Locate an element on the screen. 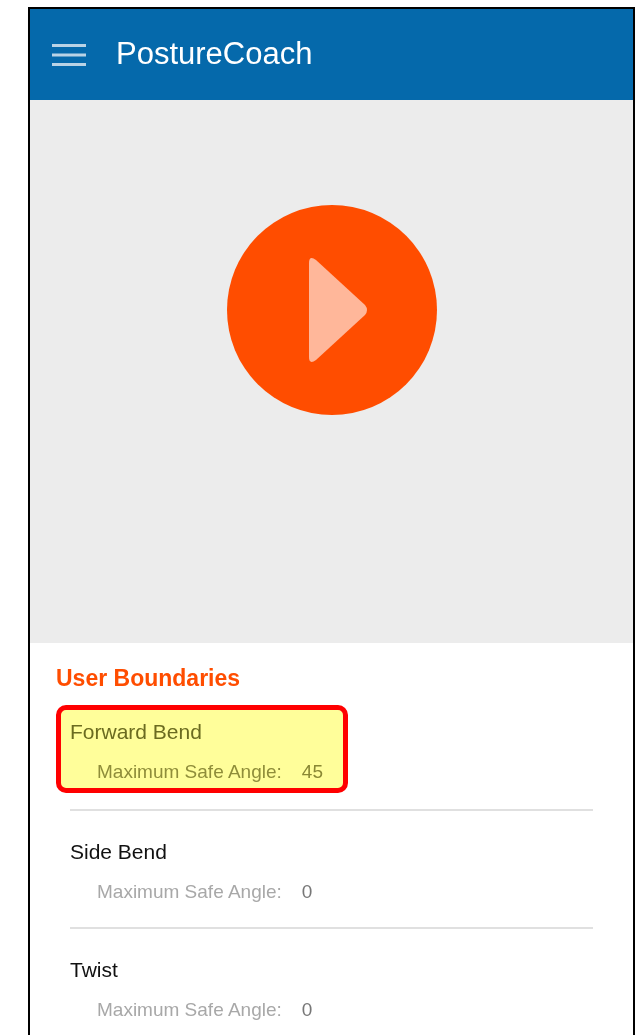 The height and width of the screenshot is (1035, 641). boundary-name: Side Bend is located at coordinates (119, 852).